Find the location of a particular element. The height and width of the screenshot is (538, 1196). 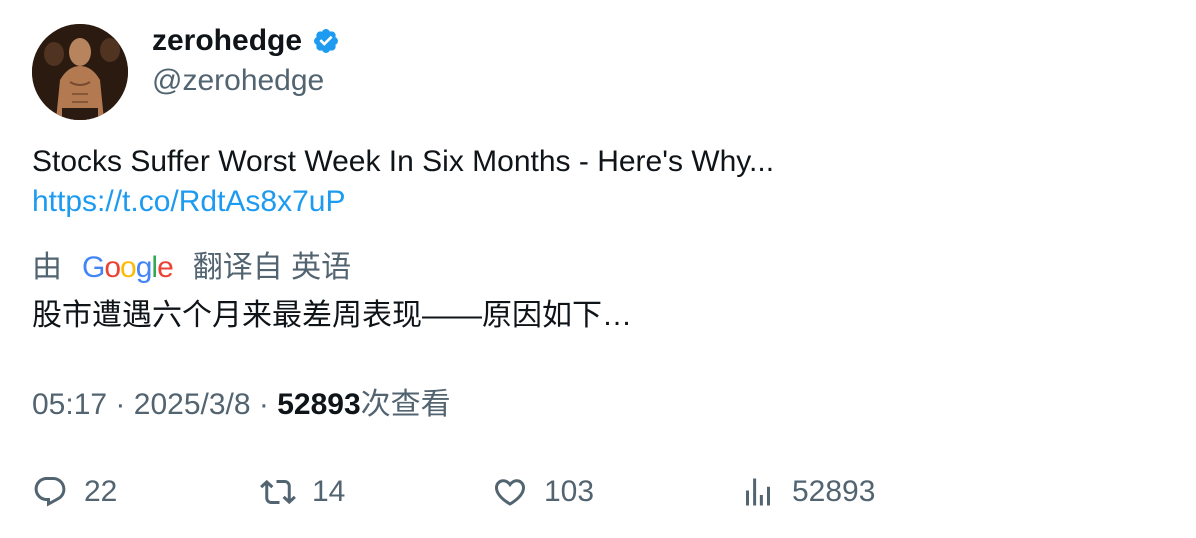

retweet-icon is located at coordinates (278, 492).